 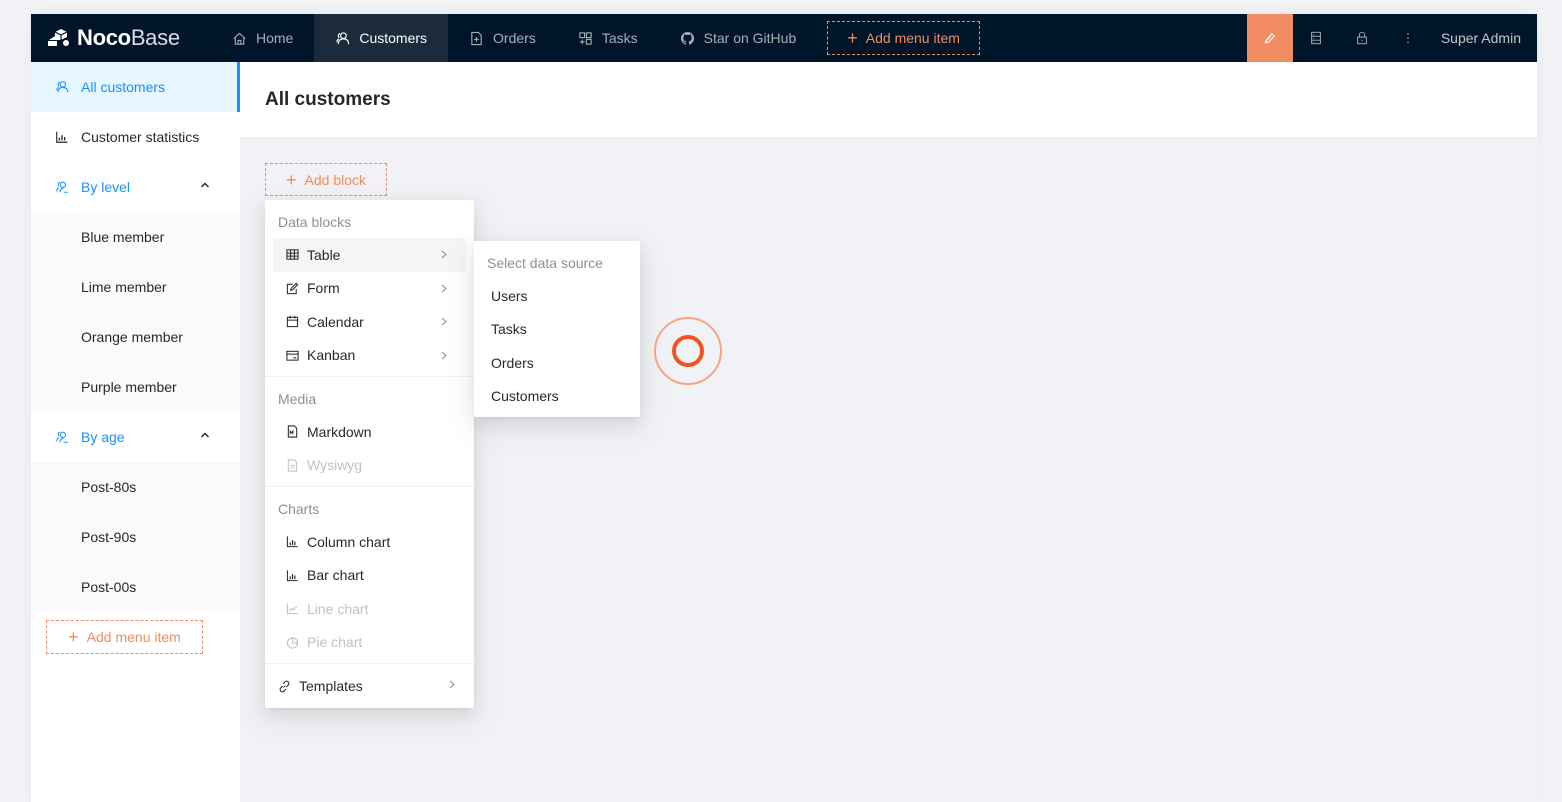 I want to click on sidebar-item-post-80s: Post-80s, so click(x=135, y=487).